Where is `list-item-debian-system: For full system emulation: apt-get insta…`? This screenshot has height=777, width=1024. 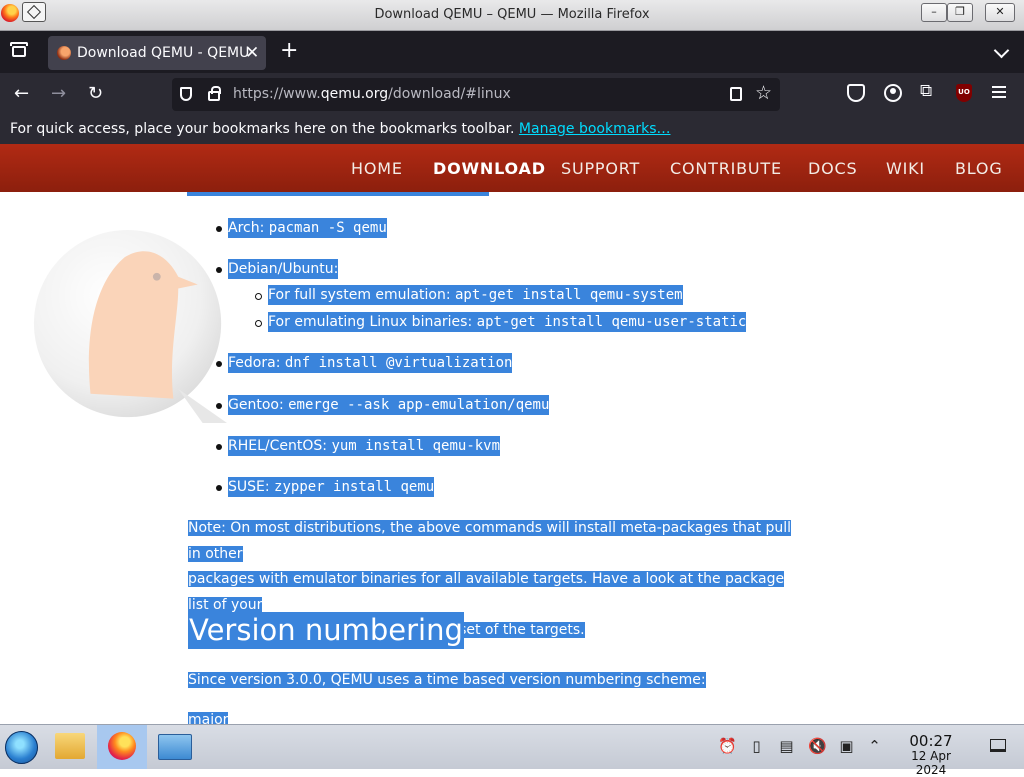 list-item-debian-system: For full system emulation: apt-get insta… is located at coordinates (475, 295).